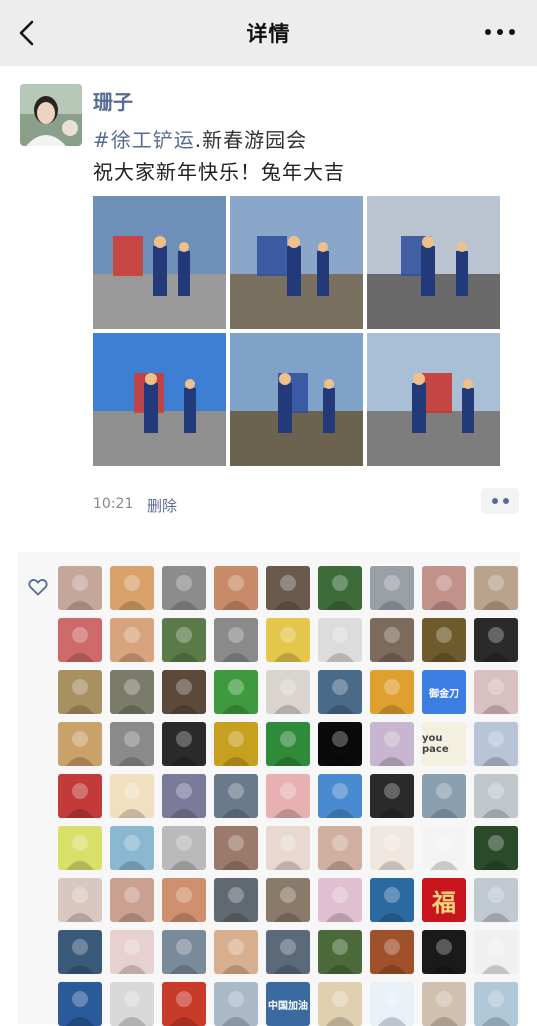 The width and height of the screenshot is (537, 1026). What do you see at coordinates (144, 140) in the screenshot?
I see `post-topic-tag: #徐工铲运` at bounding box center [144, 140].